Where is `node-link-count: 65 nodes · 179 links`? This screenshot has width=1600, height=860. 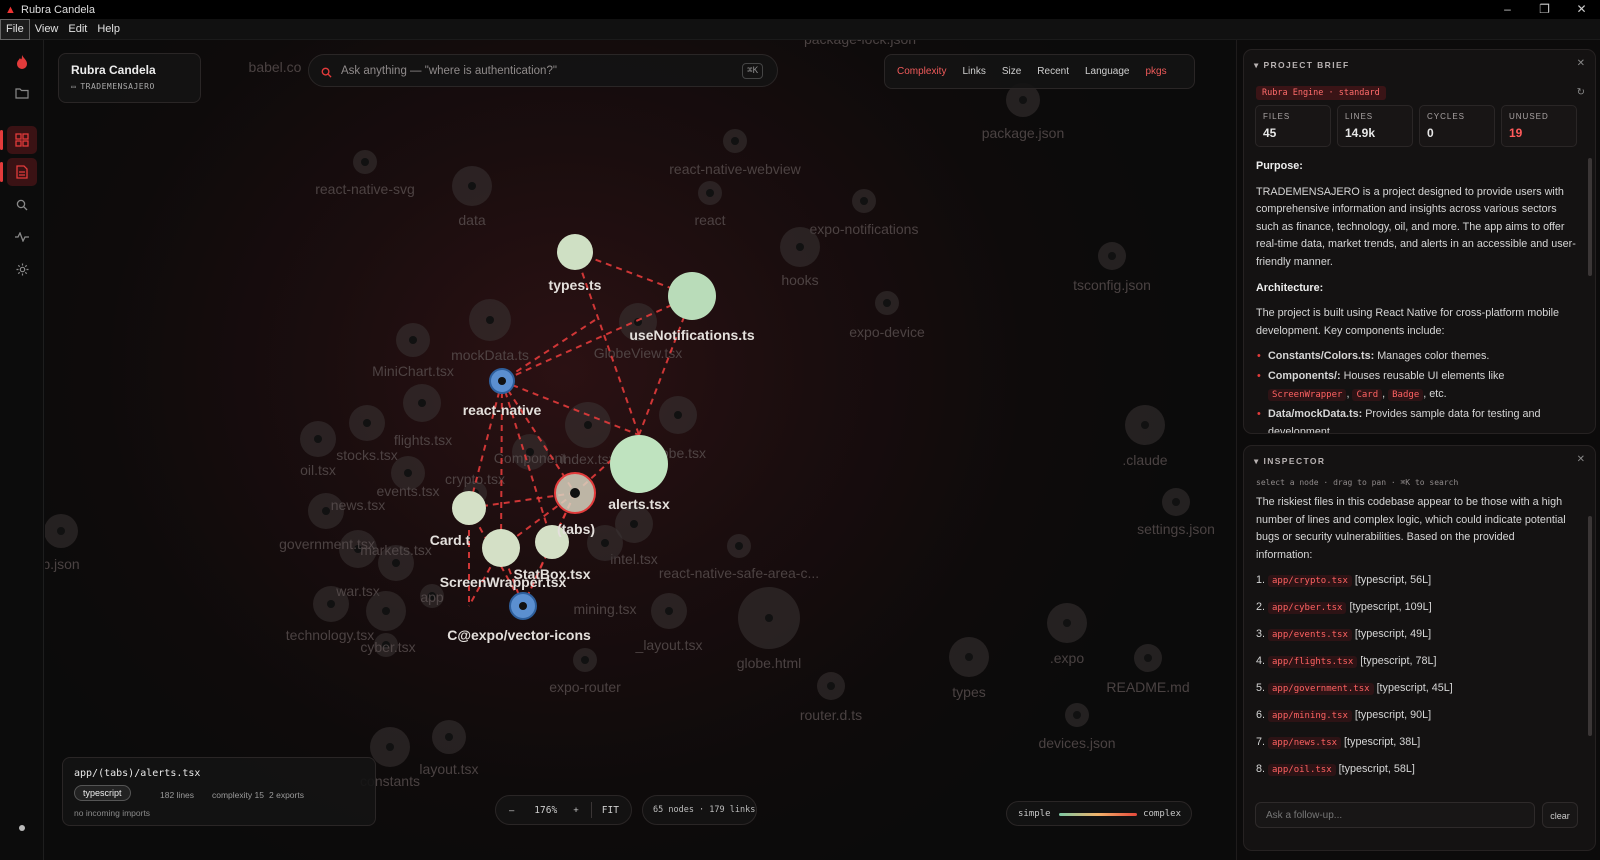
node-link-count: 65 nodes · 179 links is located at coordinates (704, 810).